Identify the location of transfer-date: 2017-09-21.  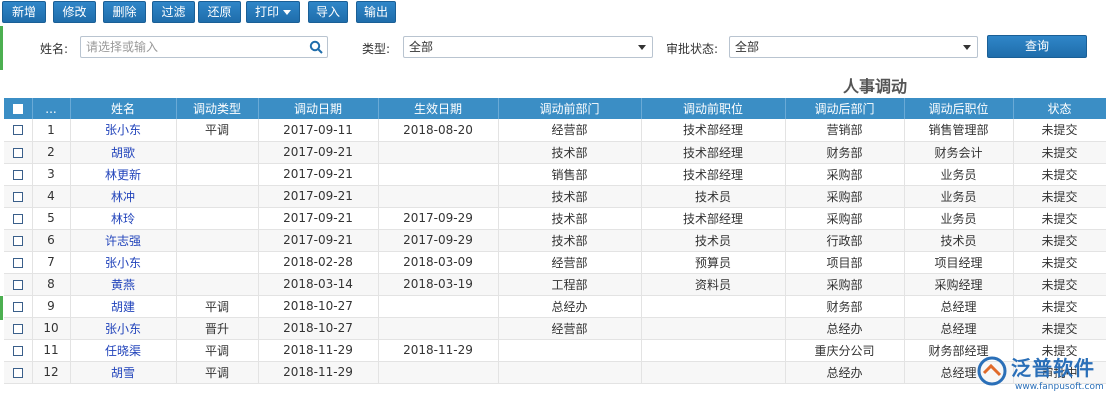
(318, 240).